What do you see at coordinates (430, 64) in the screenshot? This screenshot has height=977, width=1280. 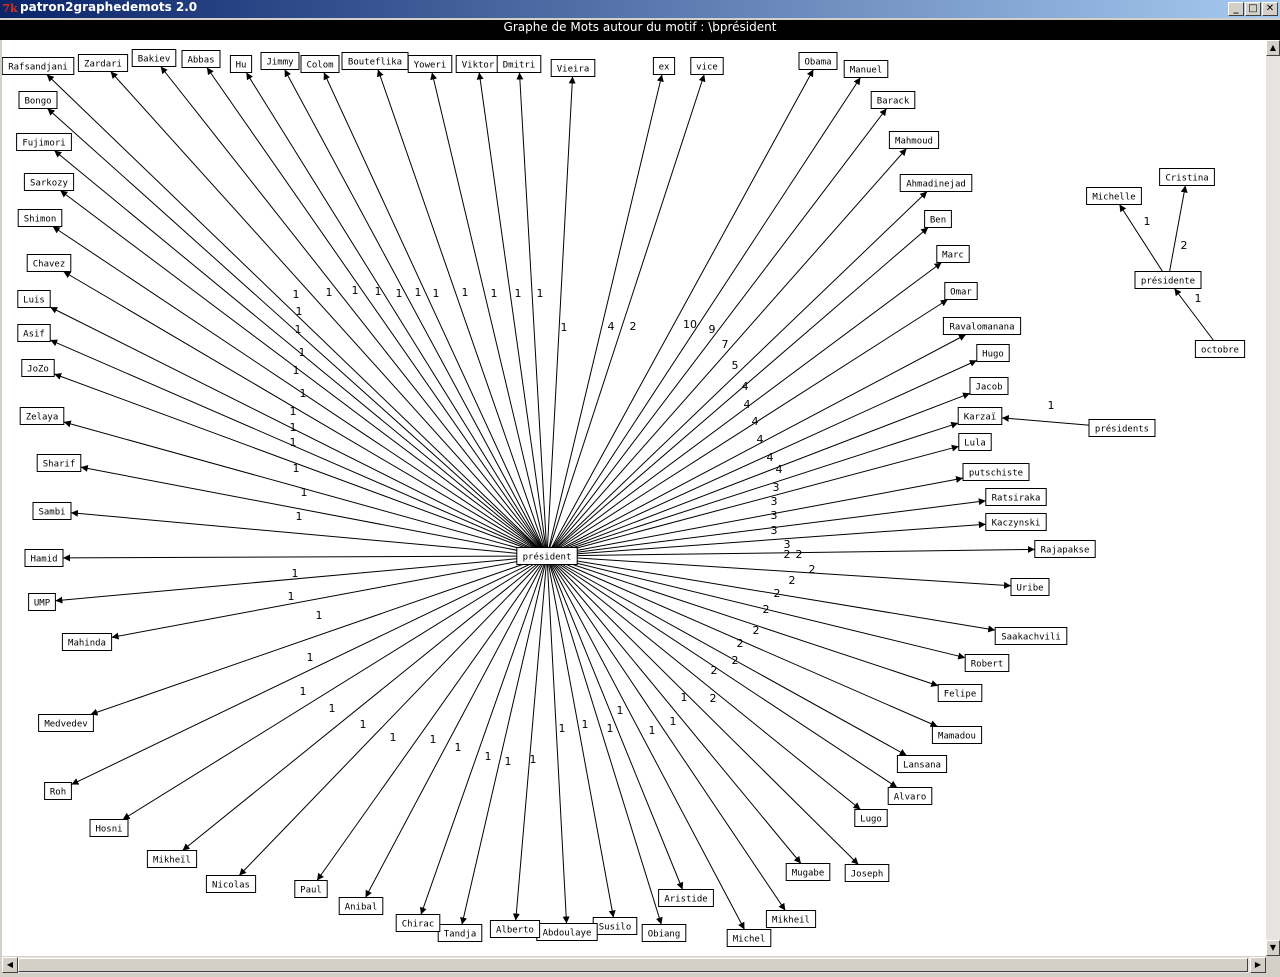 I see `node-yoweri: Yoweri` at bounding box center [430, 64].